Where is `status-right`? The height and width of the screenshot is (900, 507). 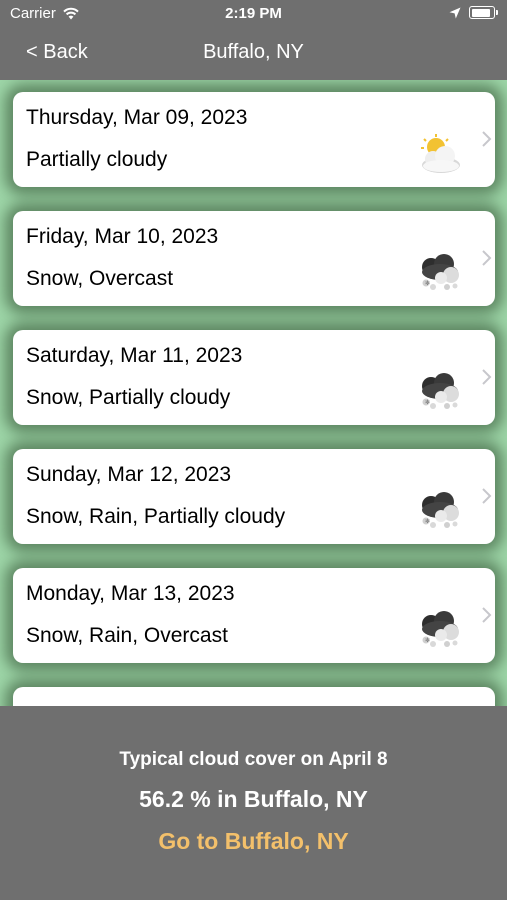 status-right is located at coordinates (473, 12).